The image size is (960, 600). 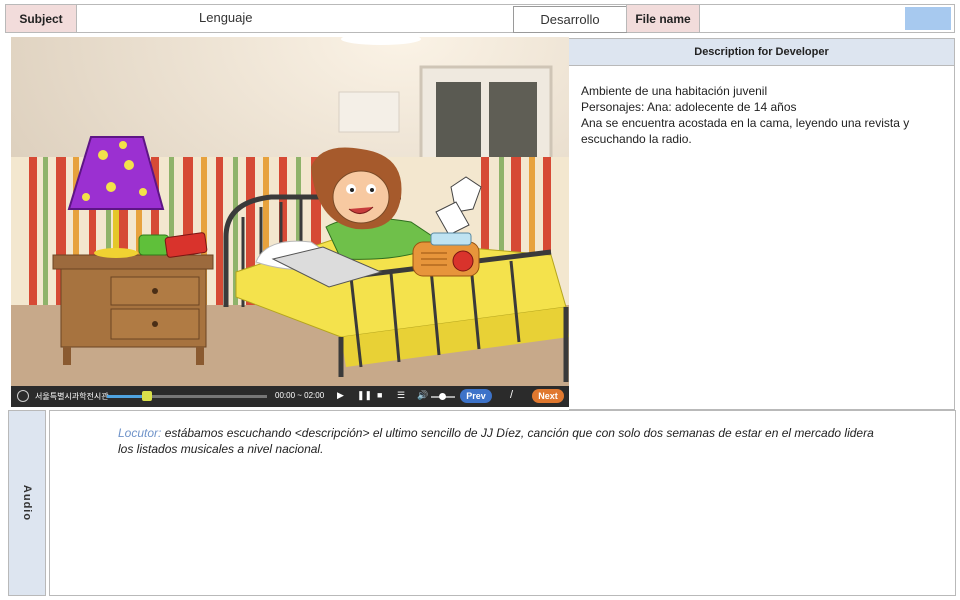 I want to click on logo-text: 서울특별시과학전시관, so click(x=72, y=396).